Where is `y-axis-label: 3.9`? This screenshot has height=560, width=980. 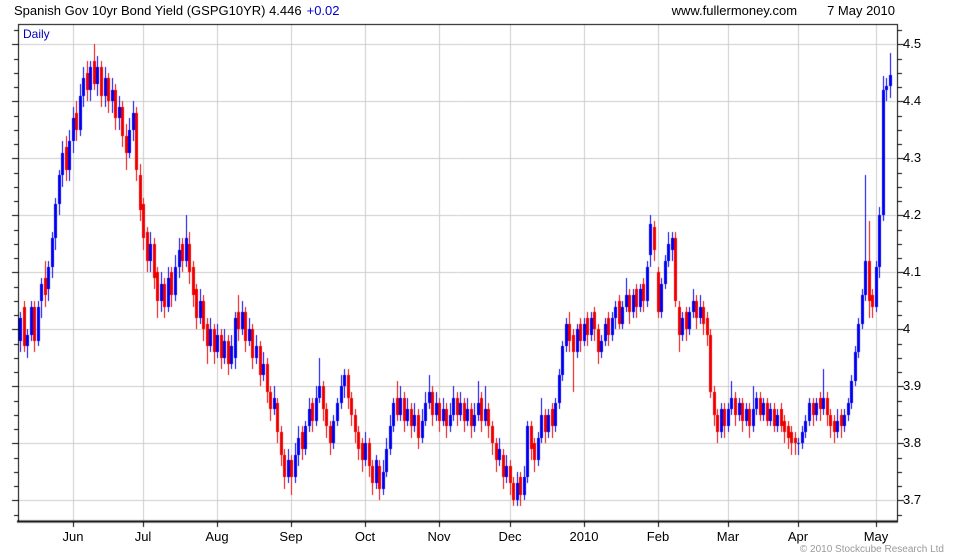 y-axis-label: 3.9 is located at coordinates (912, 385).